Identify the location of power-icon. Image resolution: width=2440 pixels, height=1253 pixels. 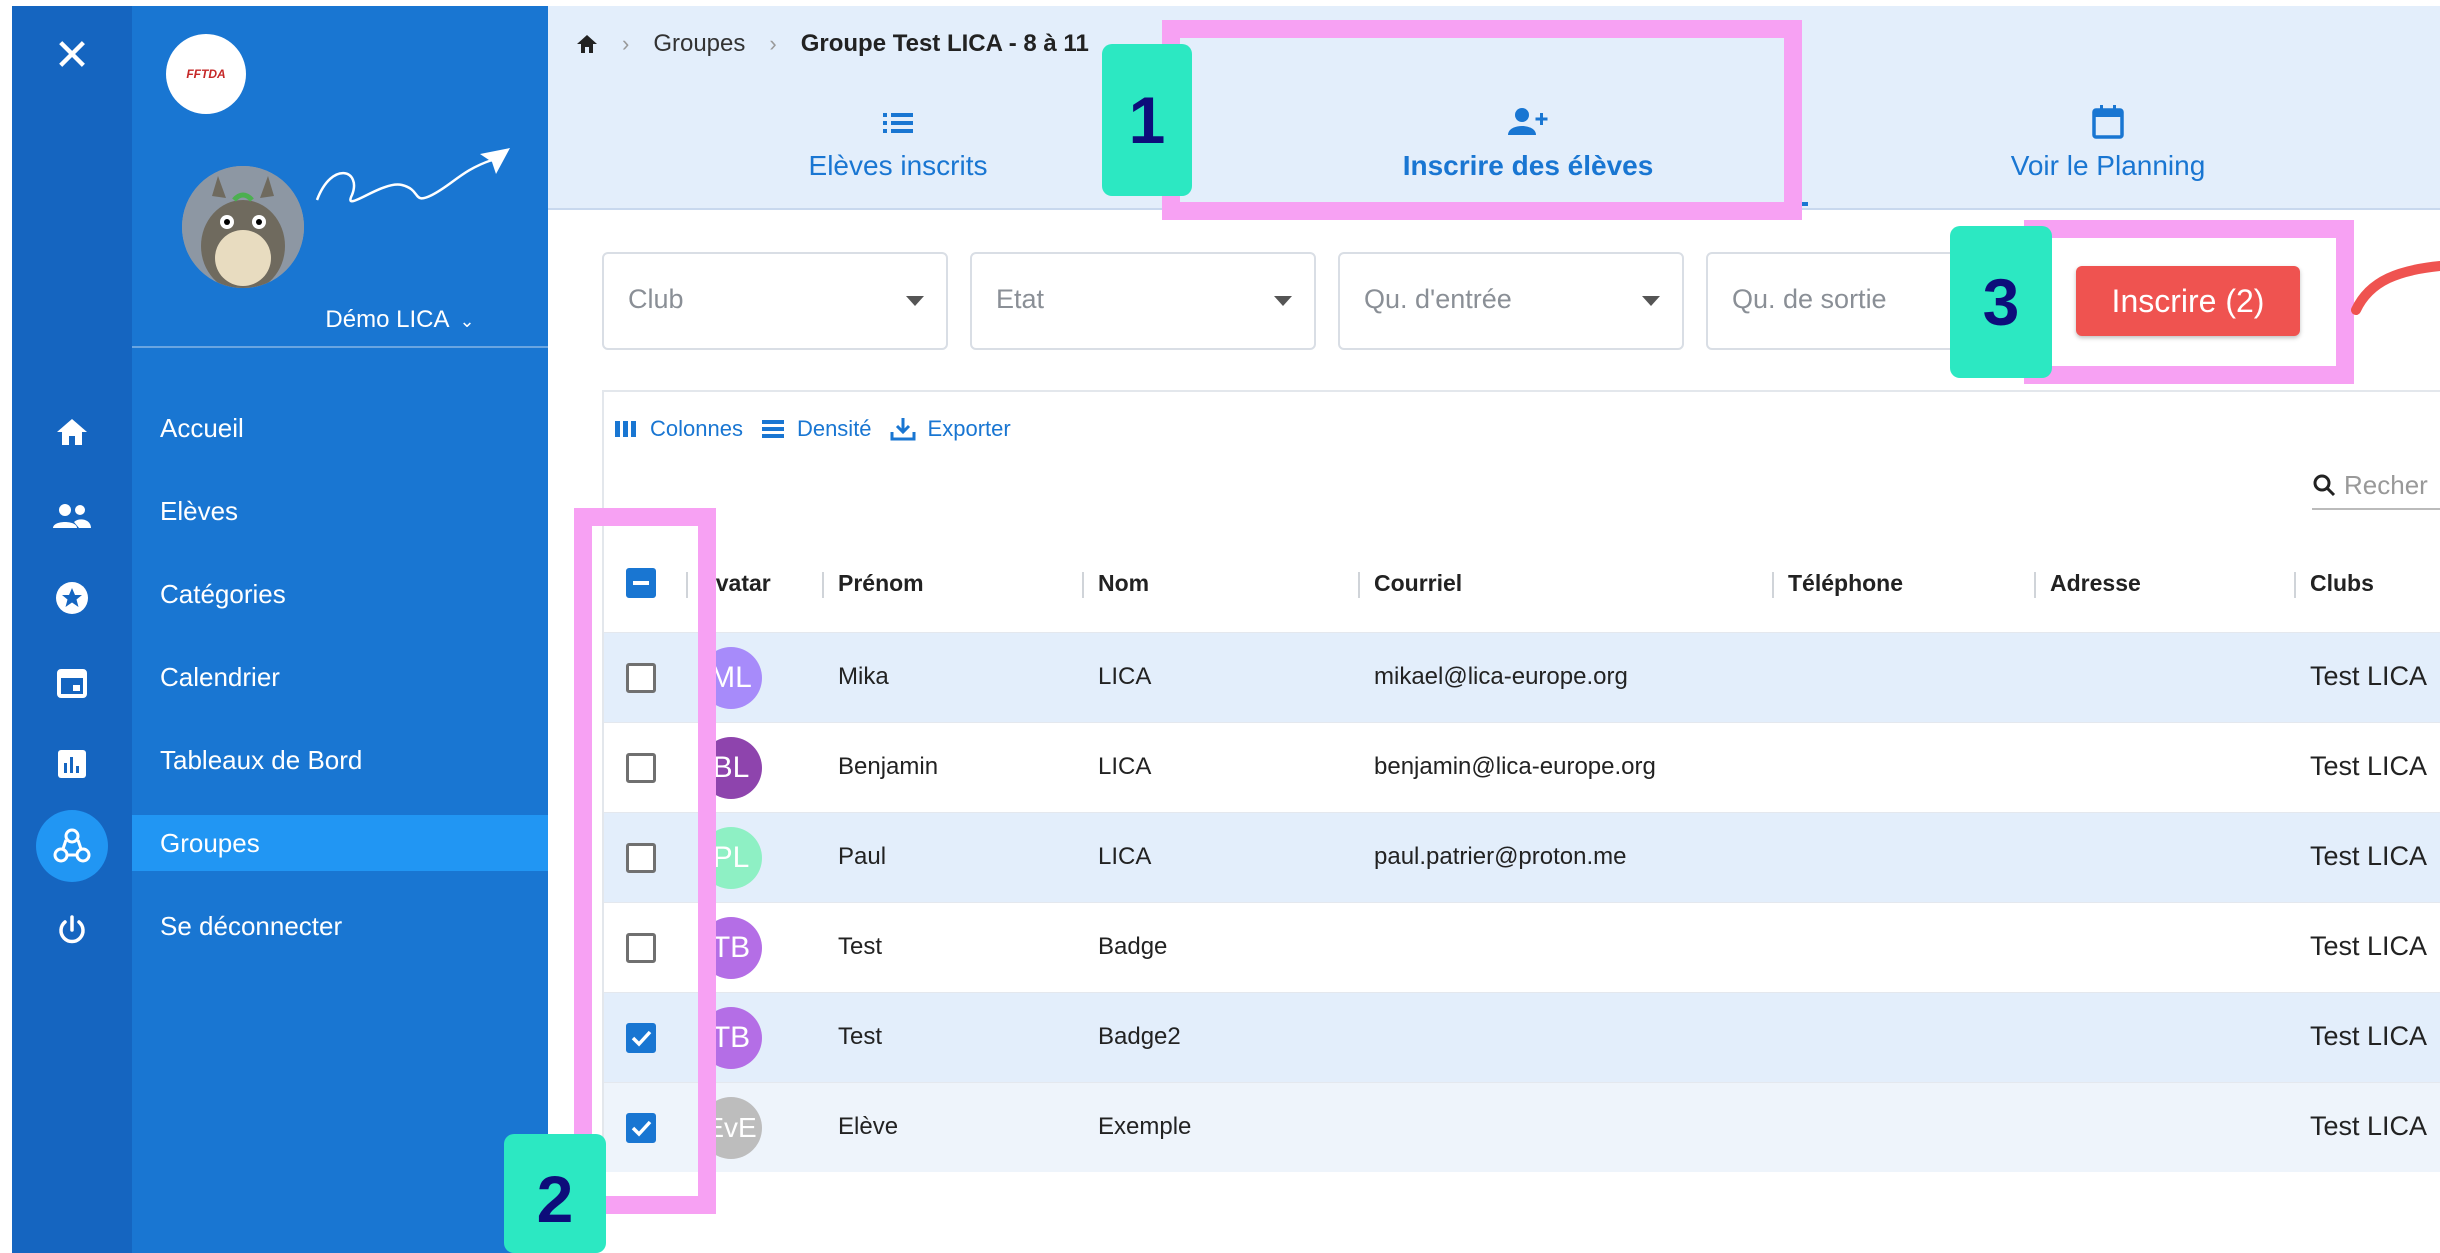
(72, 930).